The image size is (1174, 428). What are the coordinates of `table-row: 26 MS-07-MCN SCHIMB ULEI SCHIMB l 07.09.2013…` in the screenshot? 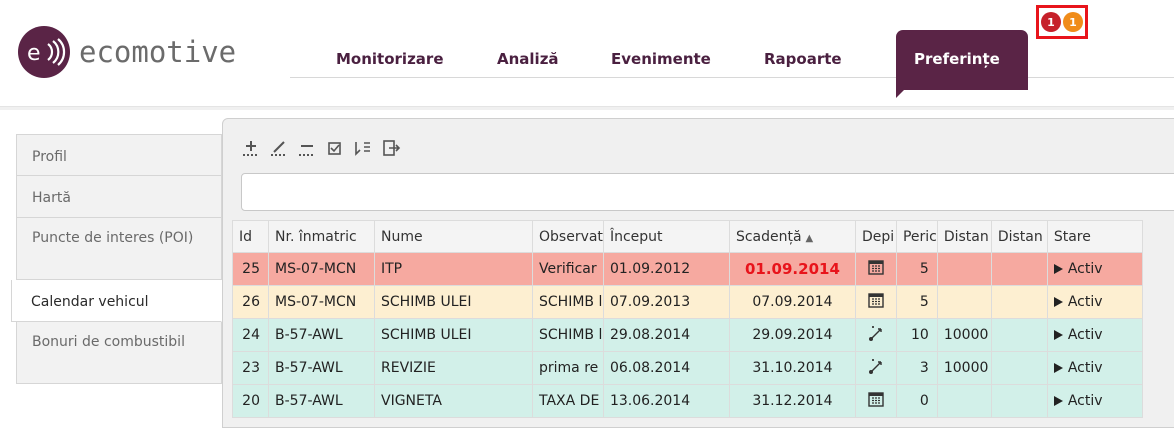 It's located at (687, 302).